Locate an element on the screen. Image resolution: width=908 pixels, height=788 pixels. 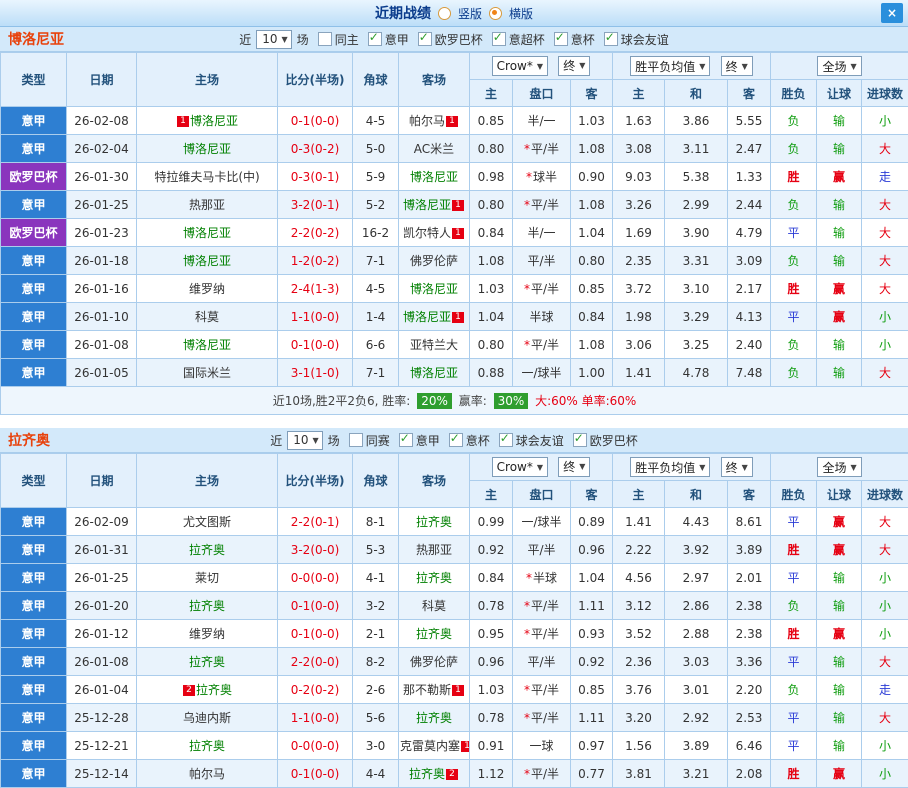
avg-home-odds: 1.98 is located at coordinates (639, 317).